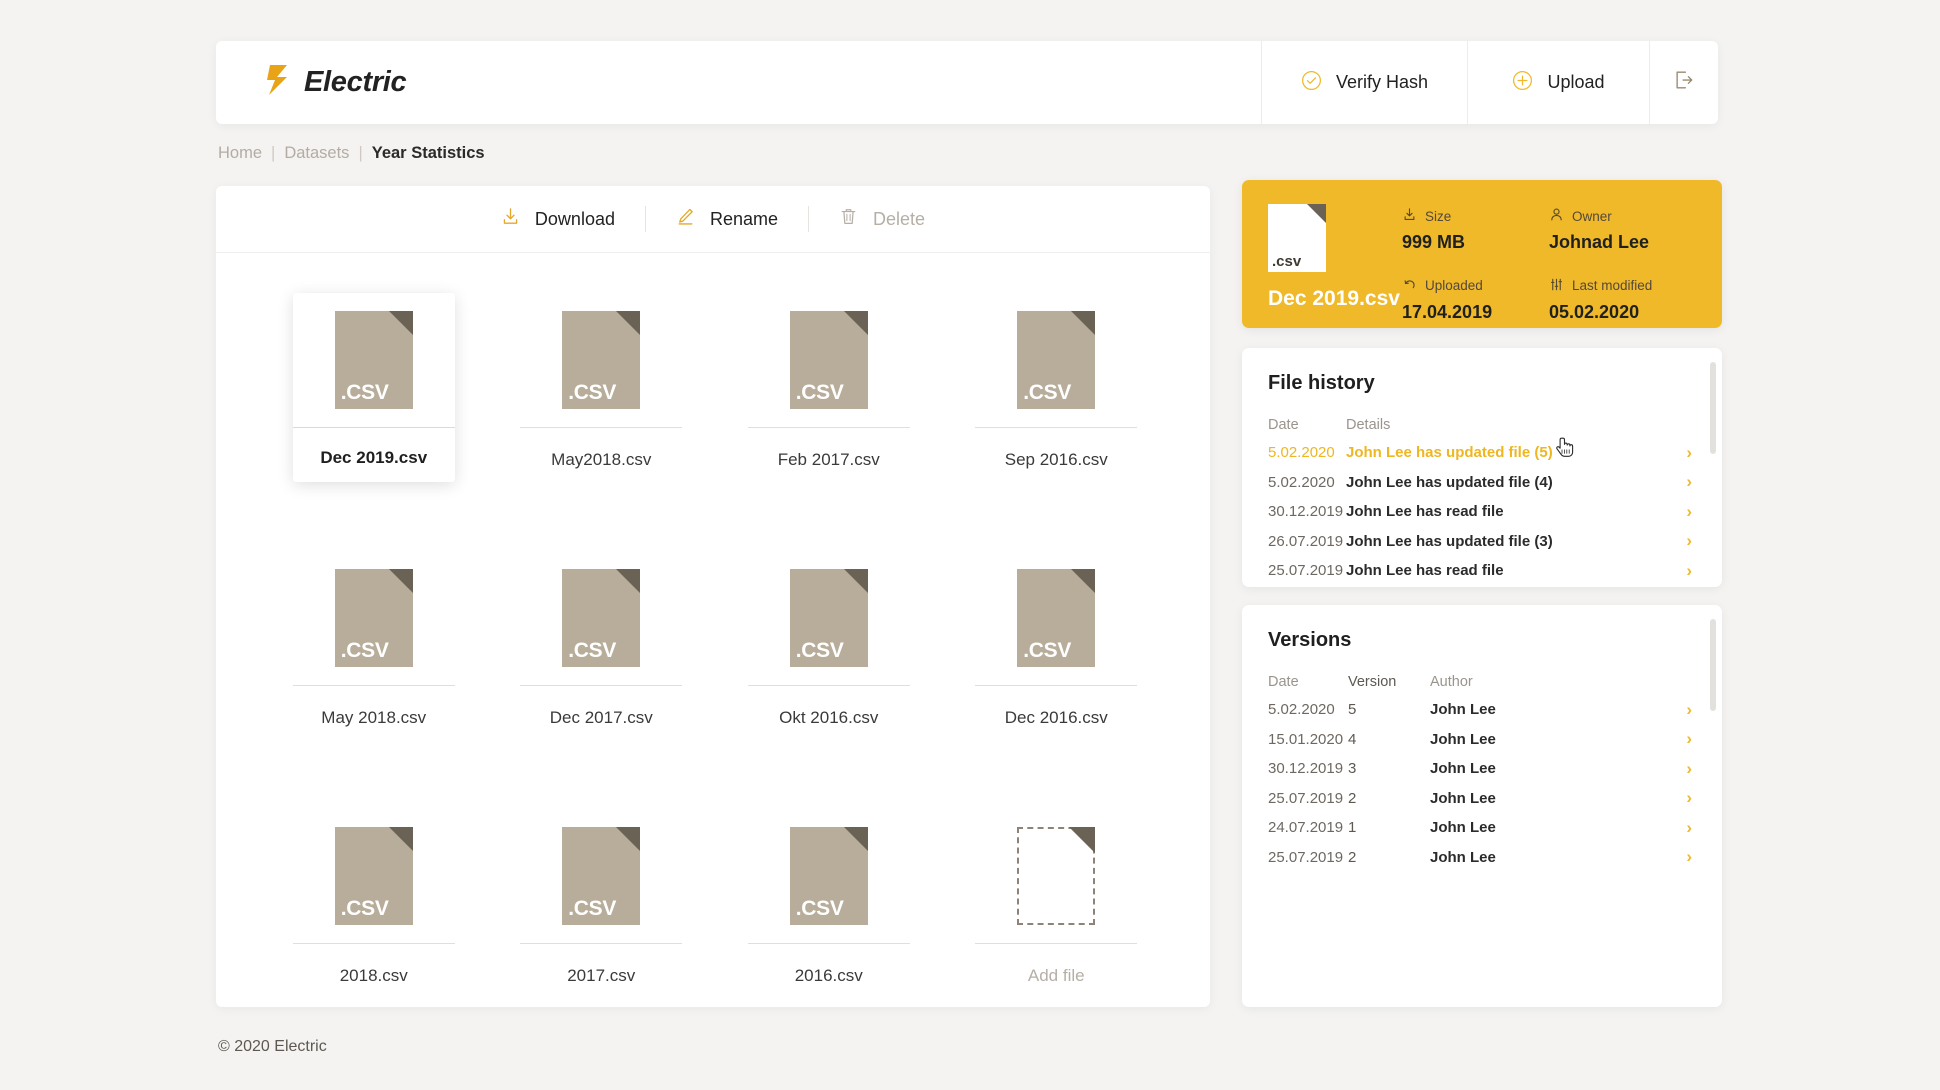  Describe the element at coordinates (1713, 408) in the screenshot. I see `file-history-scrollbar-thumb` at that location.